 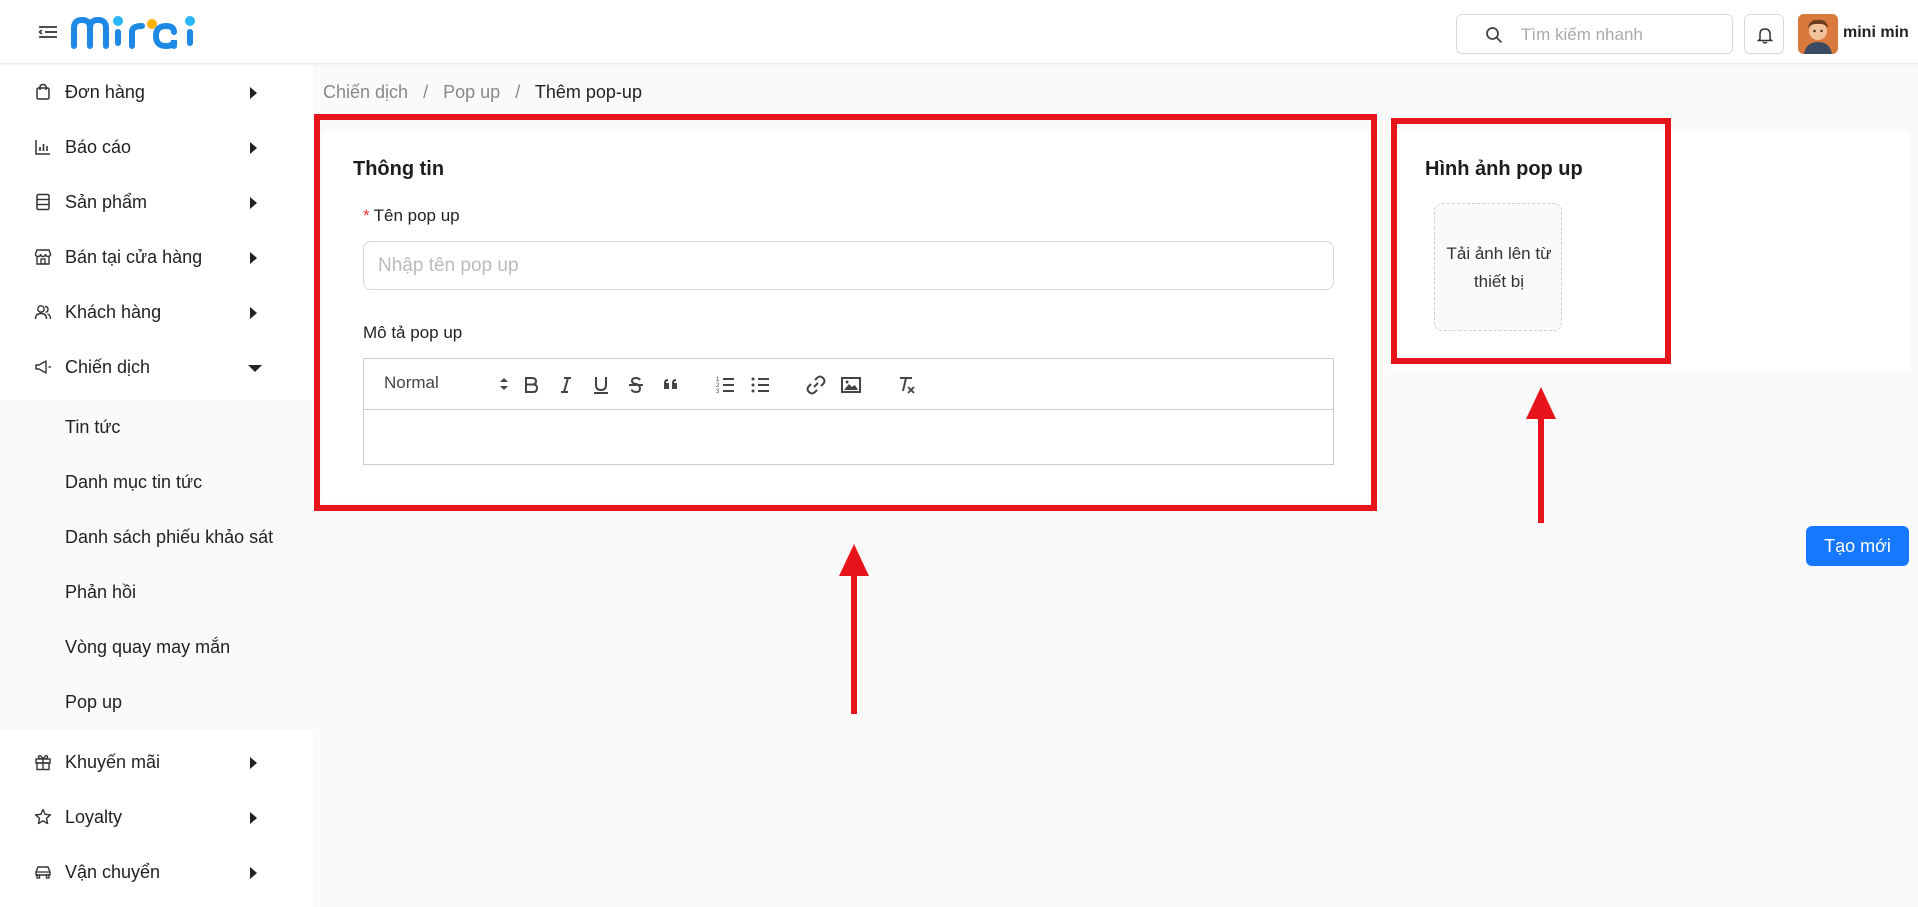 What do you see at coordinates (156, 817) in the screenshot?
I see `sidebar-item-loyalty: Loyalty` at bounding box center [156, 817].